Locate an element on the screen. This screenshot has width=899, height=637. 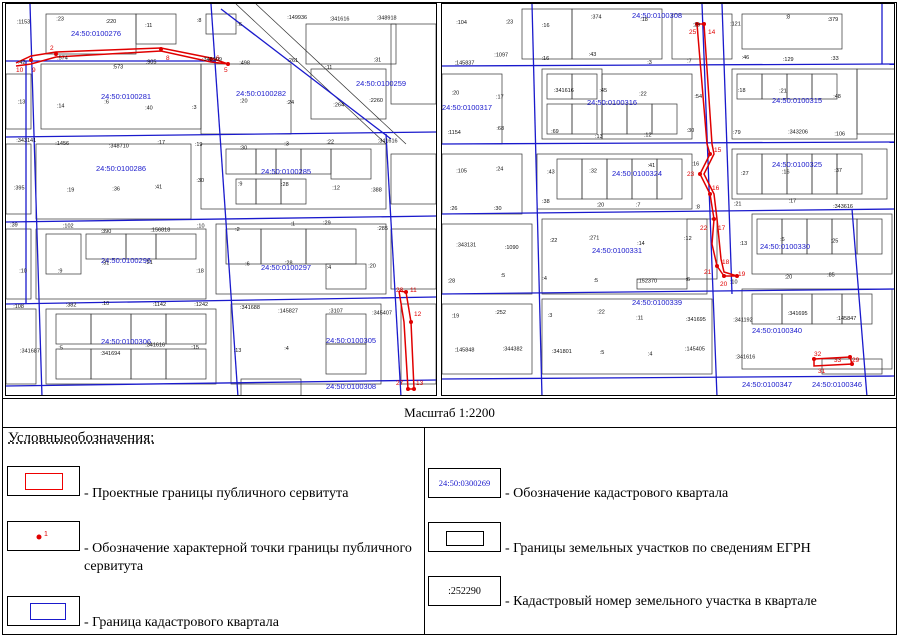
parcel-number: :348710 is located at coordinates (119, 147).